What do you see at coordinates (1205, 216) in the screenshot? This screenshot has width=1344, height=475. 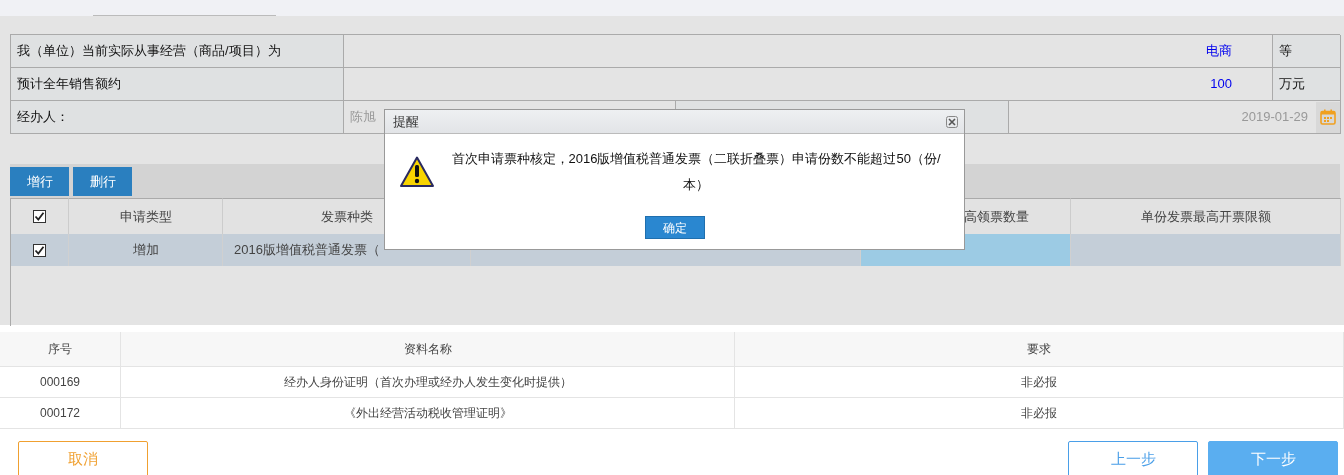 I see `column-header: 单份发票最高开票限额` at bounding box center [1205, 216].